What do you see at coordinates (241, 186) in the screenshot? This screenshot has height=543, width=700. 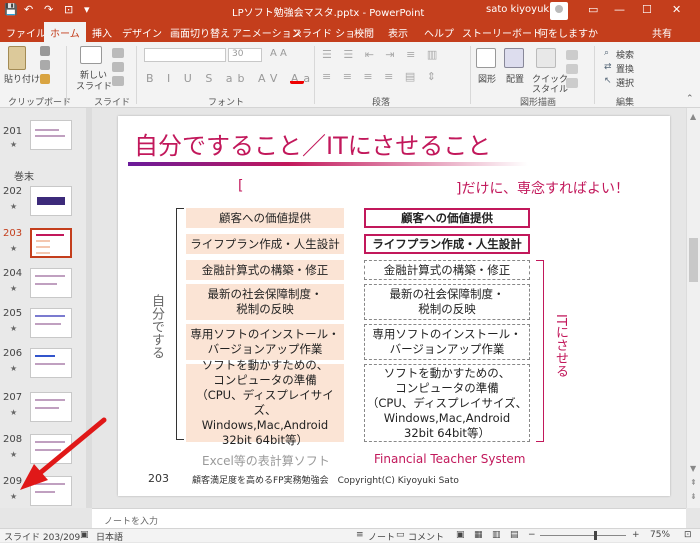 I see `bracket-open: [` at bounding box center [241, 186].